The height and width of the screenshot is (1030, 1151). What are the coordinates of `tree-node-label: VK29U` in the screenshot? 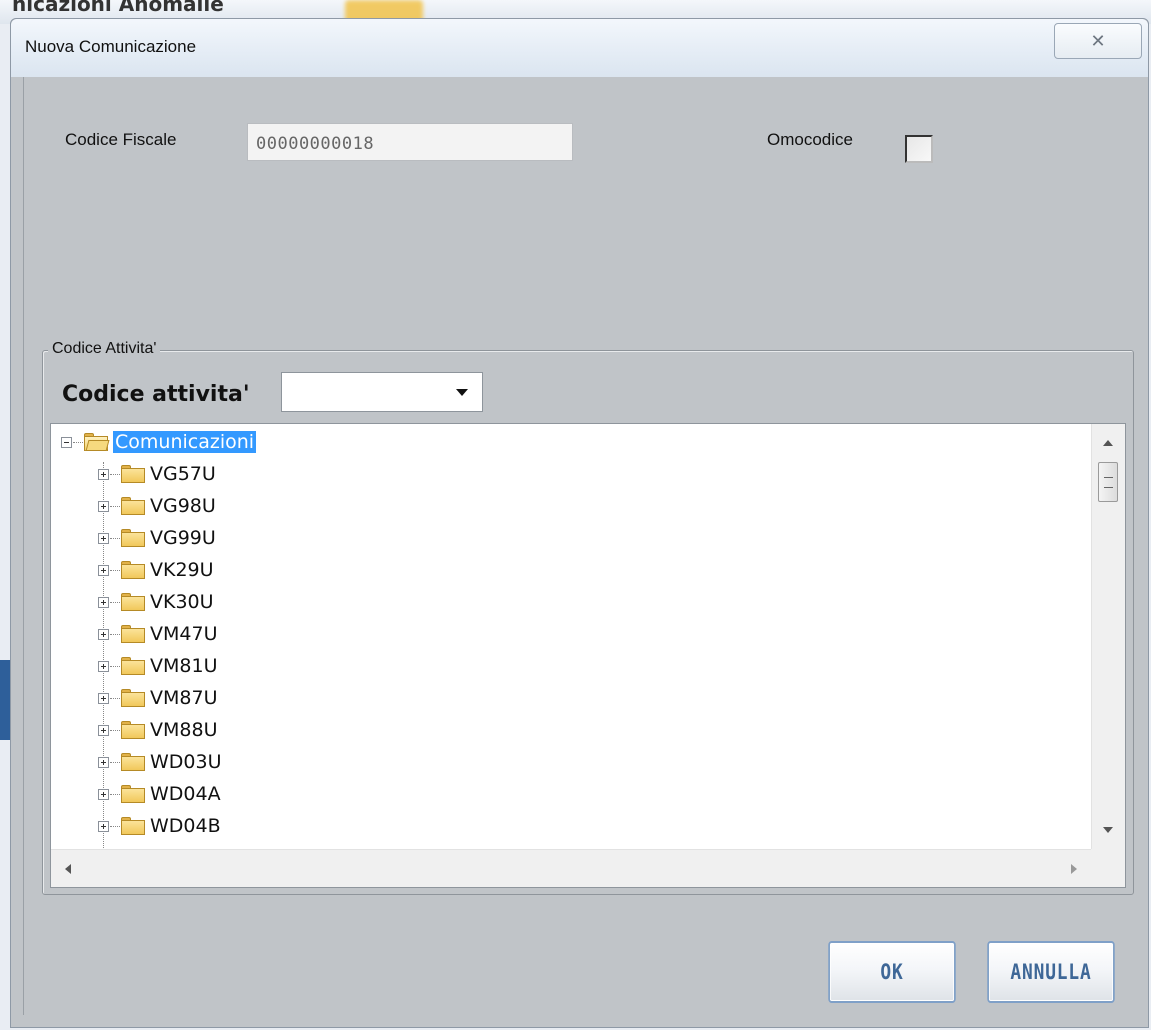 It's located at (182, 570).